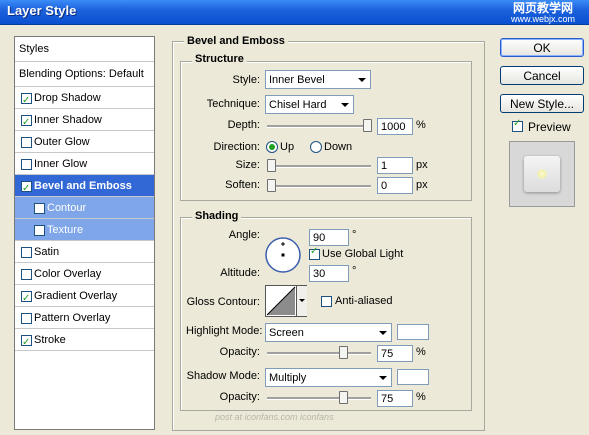 This screenshot has height=435, width=589. I want to click on soften-slider, so click(319, 185).